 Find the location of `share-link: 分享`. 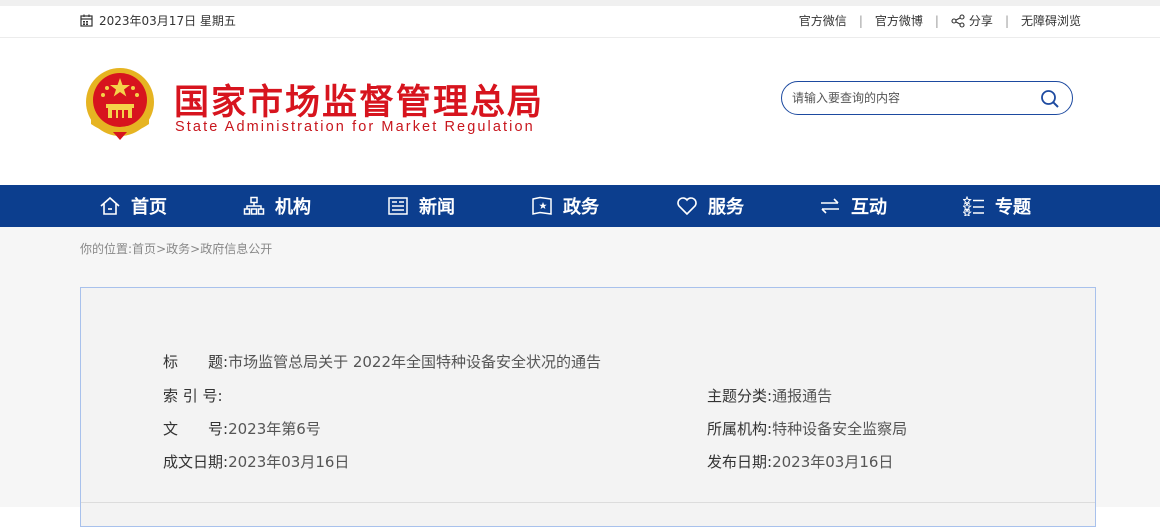

share-link: 分享 is located at coordinates (972, 20).